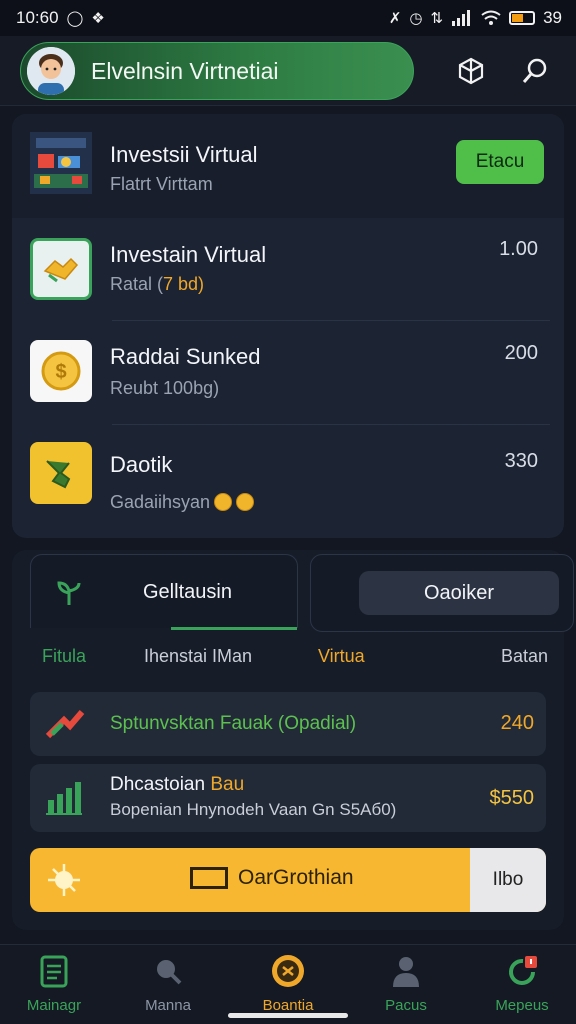 This screenshot has width=576, height=1024. What do you see at coordinates (233, 723) in the screenshot?
I see `item-title: Sptunvsktan Fauak (Opadial)` at bounding box center [233, 723].